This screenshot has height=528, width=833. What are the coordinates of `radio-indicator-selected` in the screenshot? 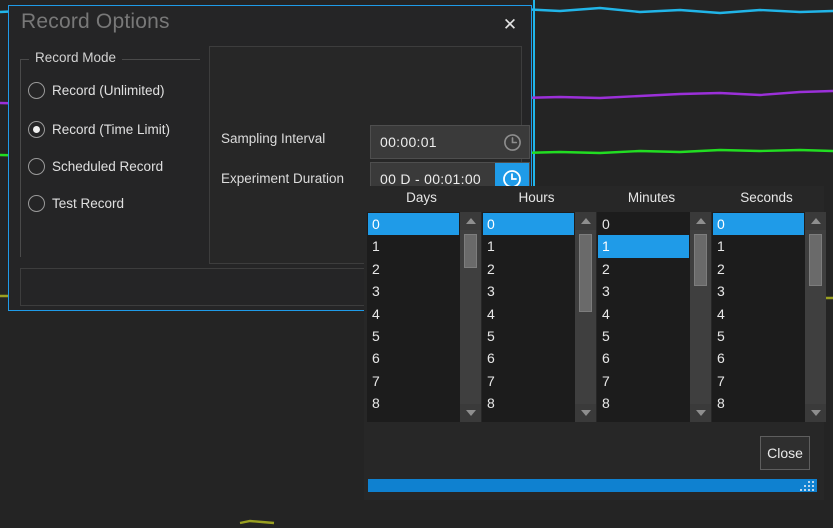 It's located at (36, 129).